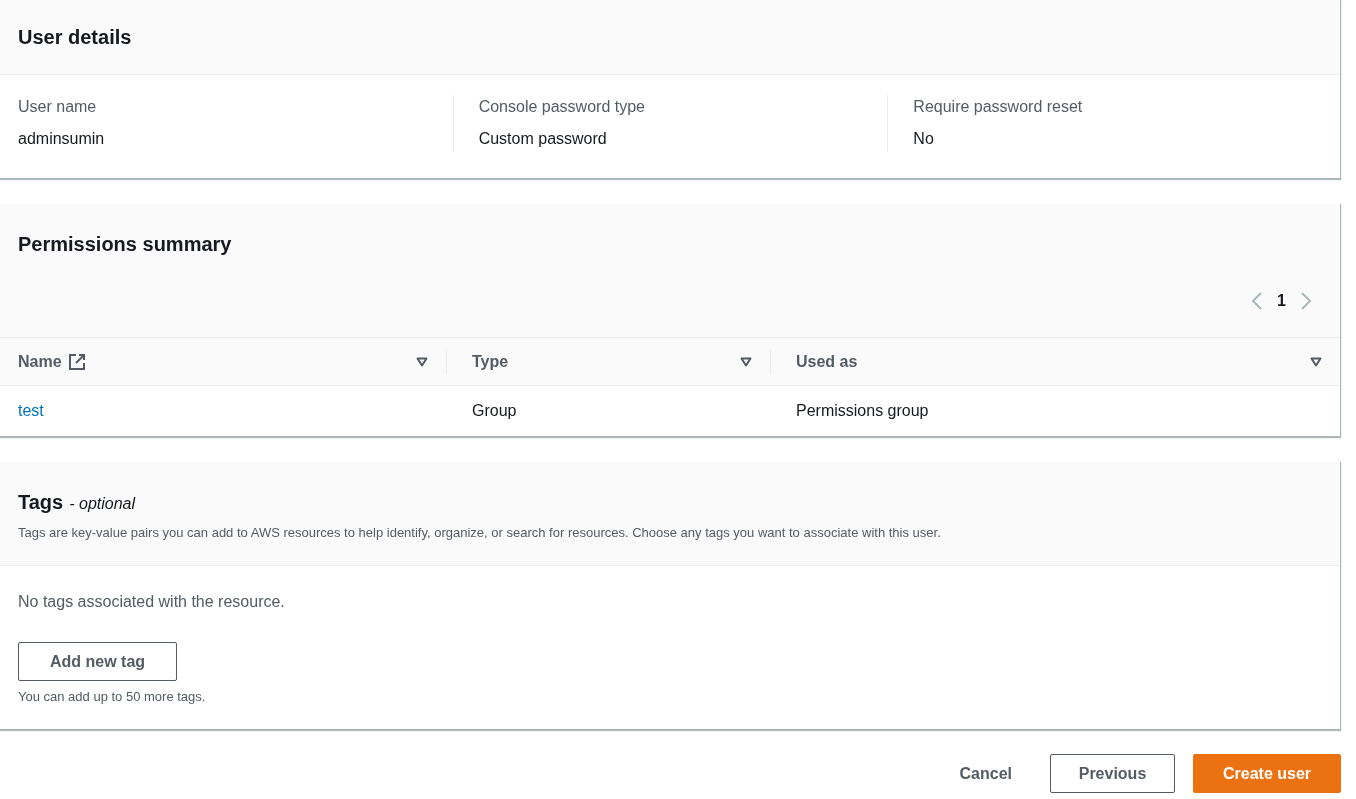 This screenshot has height=799, width=1356. What do you see at coordinates (97, 661) in the screenshot?
I see `add-tag-button: Add new tag` at bounding box center [97, 661].